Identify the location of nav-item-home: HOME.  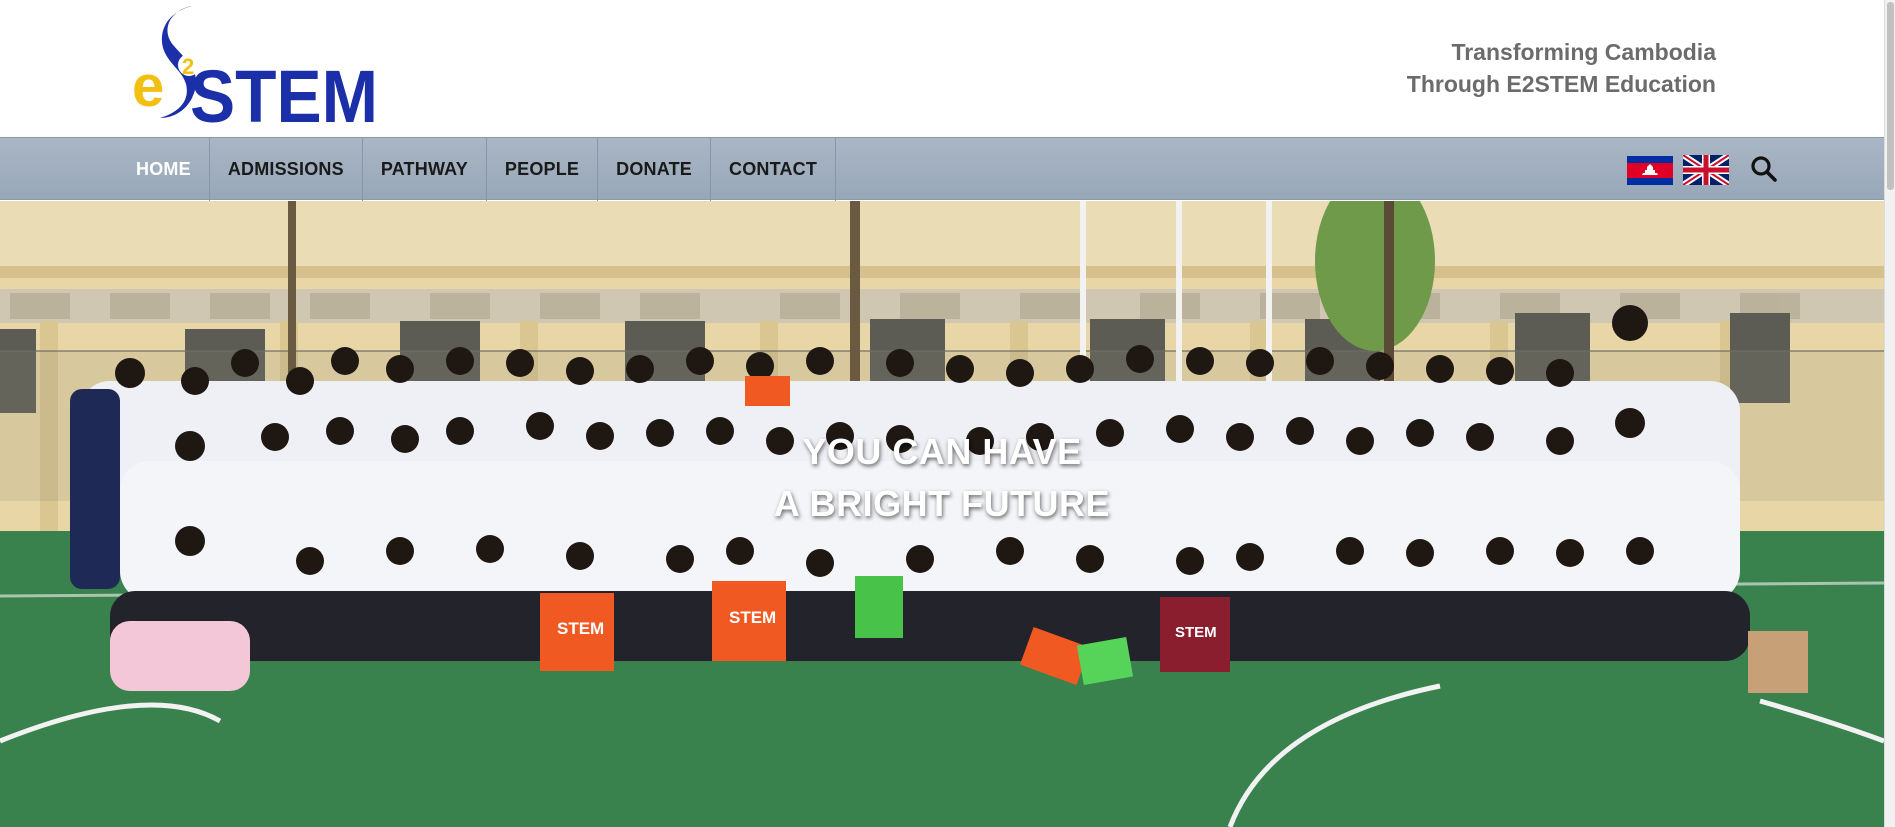
(164, 169).